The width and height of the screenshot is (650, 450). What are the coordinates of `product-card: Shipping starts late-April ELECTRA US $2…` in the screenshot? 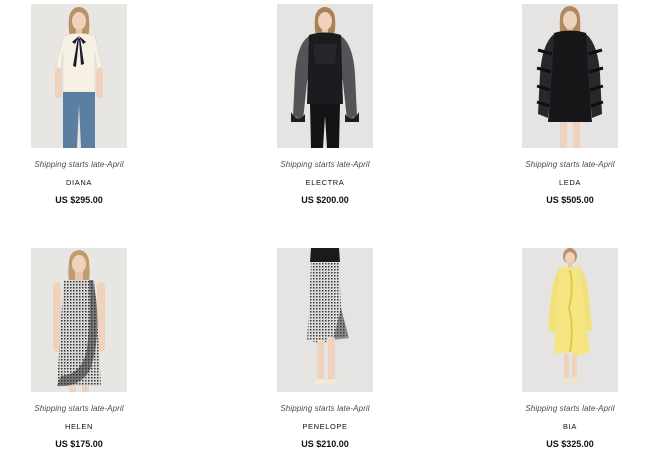 It's located at (325, 105).